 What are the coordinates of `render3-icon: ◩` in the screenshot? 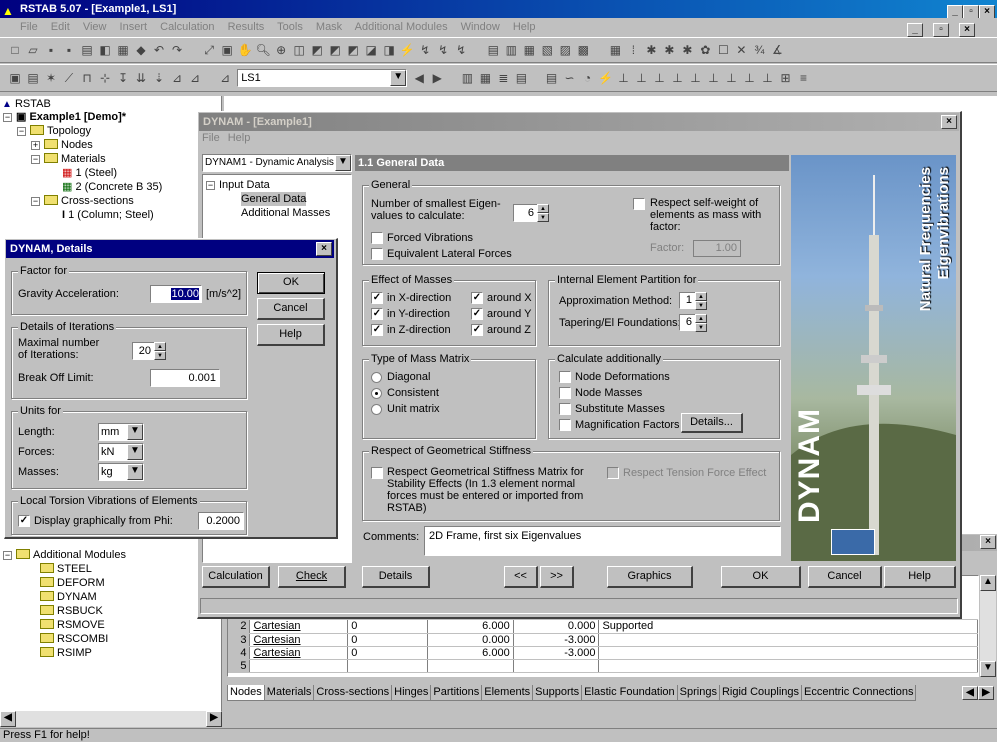 It's located at (353, 50).